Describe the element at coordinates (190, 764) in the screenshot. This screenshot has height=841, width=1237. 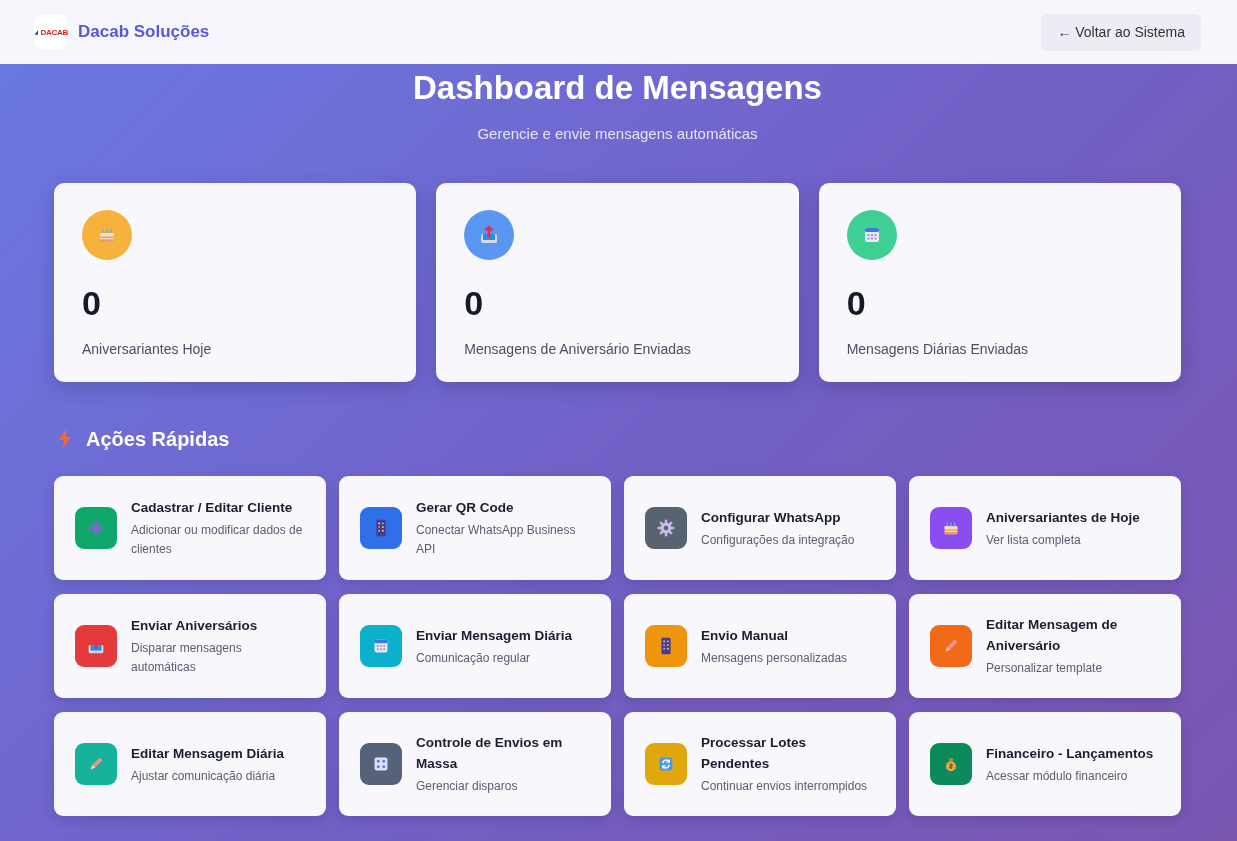
I see `action-card: Editar Mensagem Diária Ajustar comunicação diária` at that location.